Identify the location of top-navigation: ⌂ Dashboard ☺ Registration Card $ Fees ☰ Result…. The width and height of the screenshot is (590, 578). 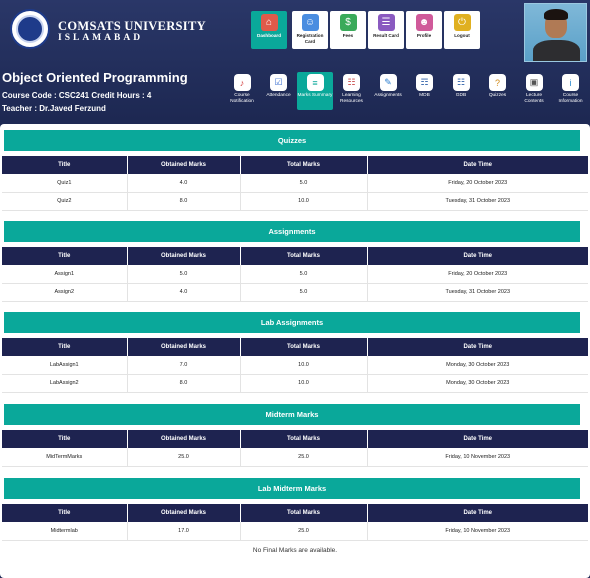
(365, 30).